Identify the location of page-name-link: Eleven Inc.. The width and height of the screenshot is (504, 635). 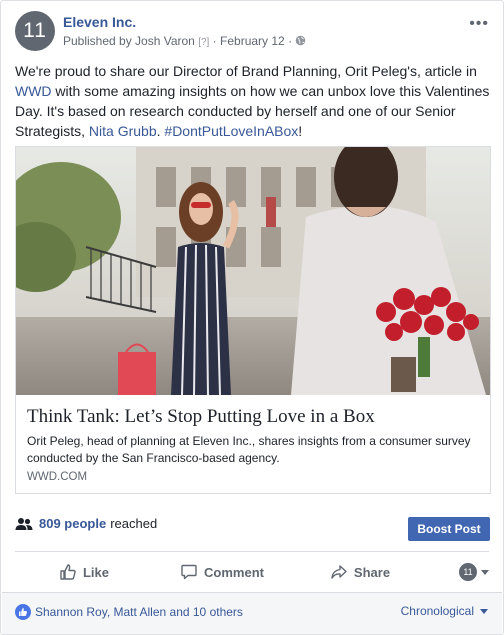
(99, 22).